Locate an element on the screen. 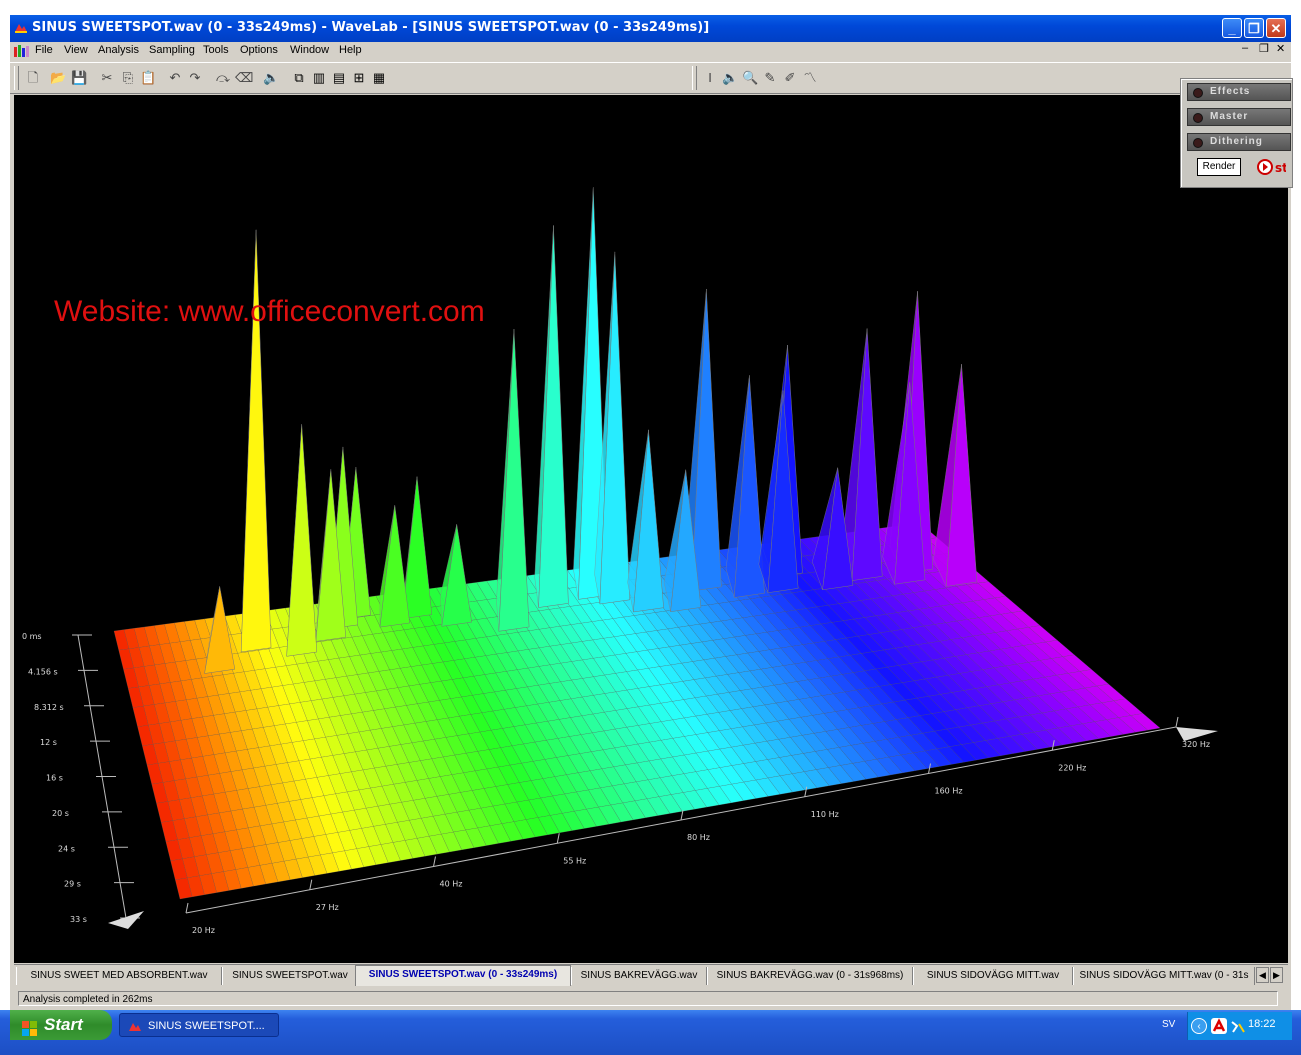 This screenshot has width=1301, height=1055. dithering-led-icon is located at coordinates (1198, 143).